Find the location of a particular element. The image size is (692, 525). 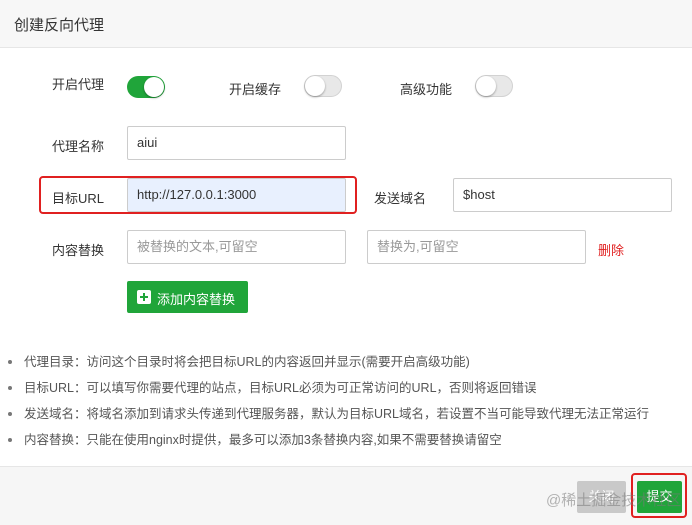

content-replace-label: 内容替换 is located at coordinates (78, 250).